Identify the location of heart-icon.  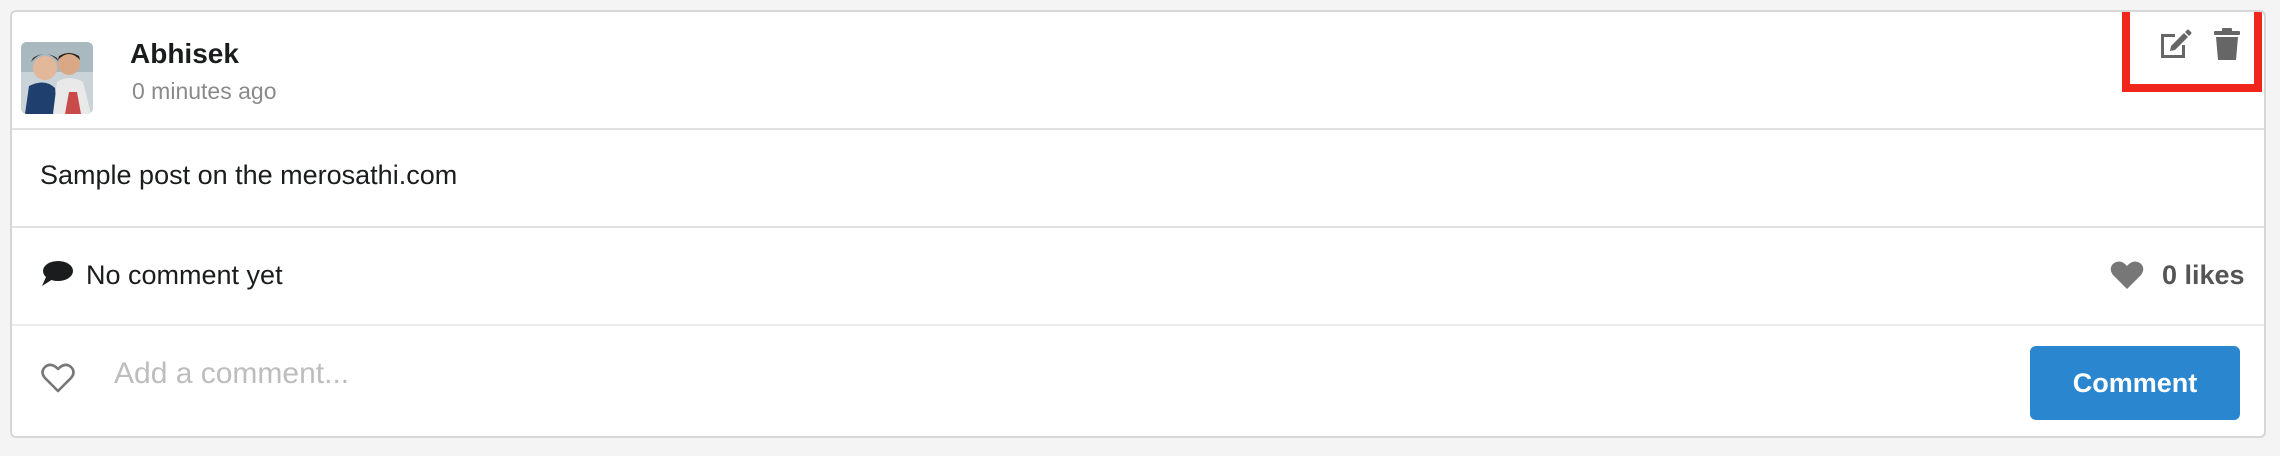
(2127, 275).